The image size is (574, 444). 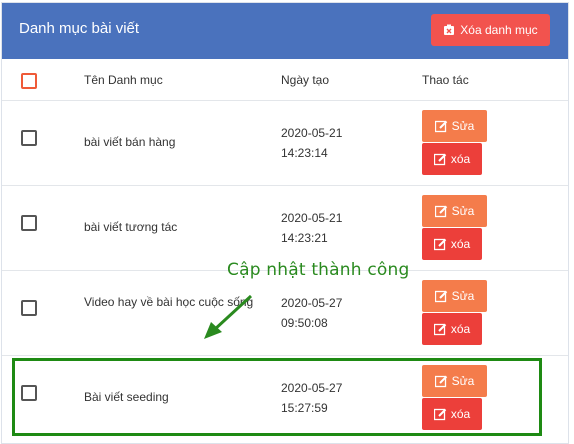 I want to click on created-date-day: 2020-05-27, so click(x=312, y=303).